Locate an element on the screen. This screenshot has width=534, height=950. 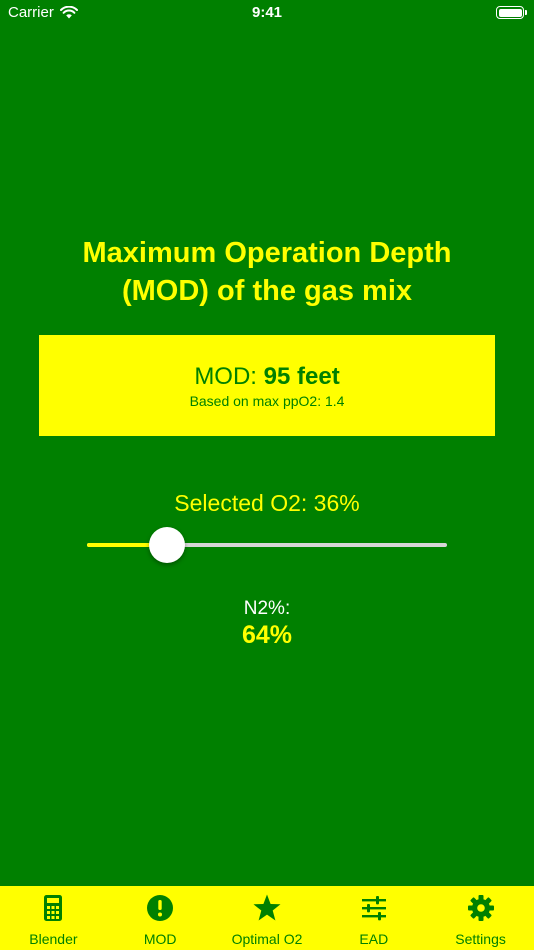
tab-ead: EAD is located at coordinates (373, 918).